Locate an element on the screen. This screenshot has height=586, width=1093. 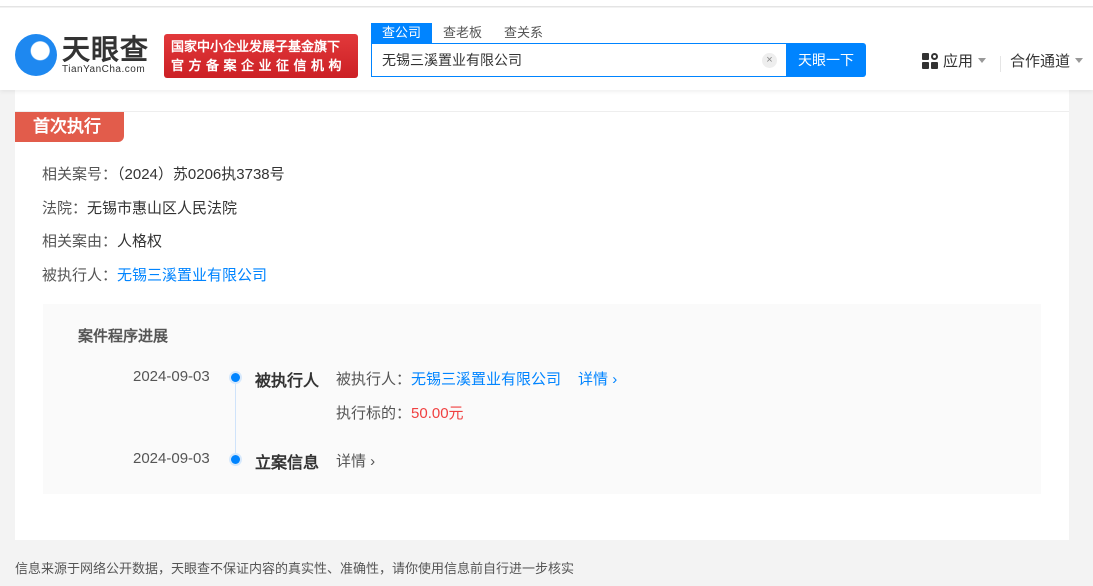
case-number: （2024）苏0206执3738号 is located at coordinates (201, 174).